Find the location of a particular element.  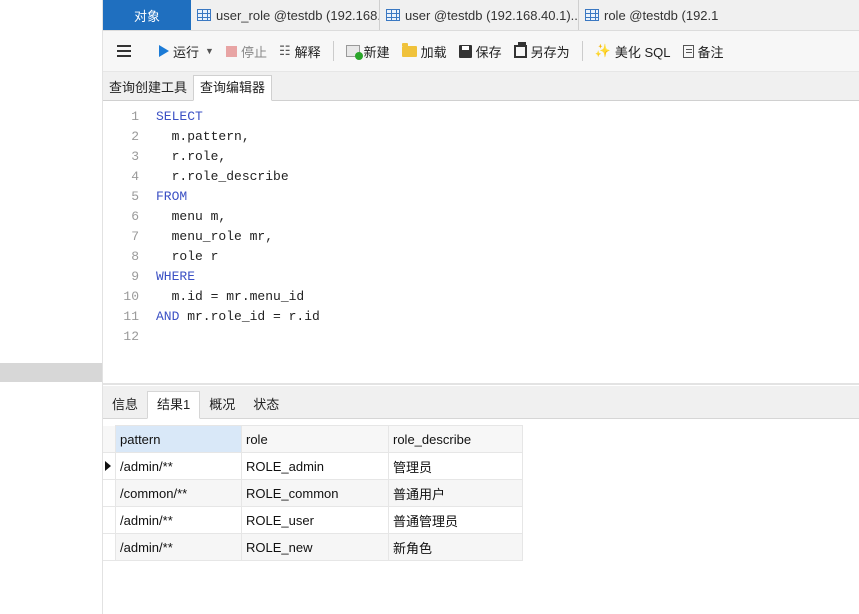

code-line: 1 SELECT is located at coordinates (153, 117).